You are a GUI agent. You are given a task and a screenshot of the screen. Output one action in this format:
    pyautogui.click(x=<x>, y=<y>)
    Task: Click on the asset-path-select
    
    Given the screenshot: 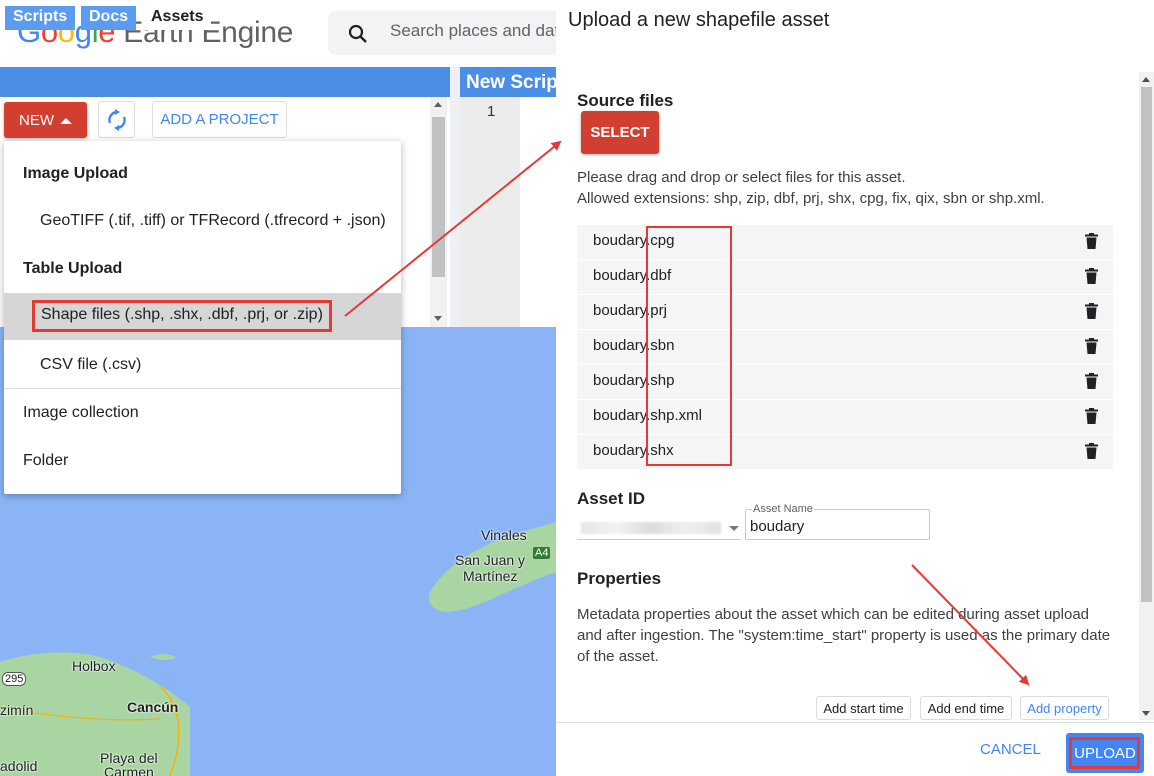 What is the action you would take?
    pyautogui.click(x=659, y=528)
    